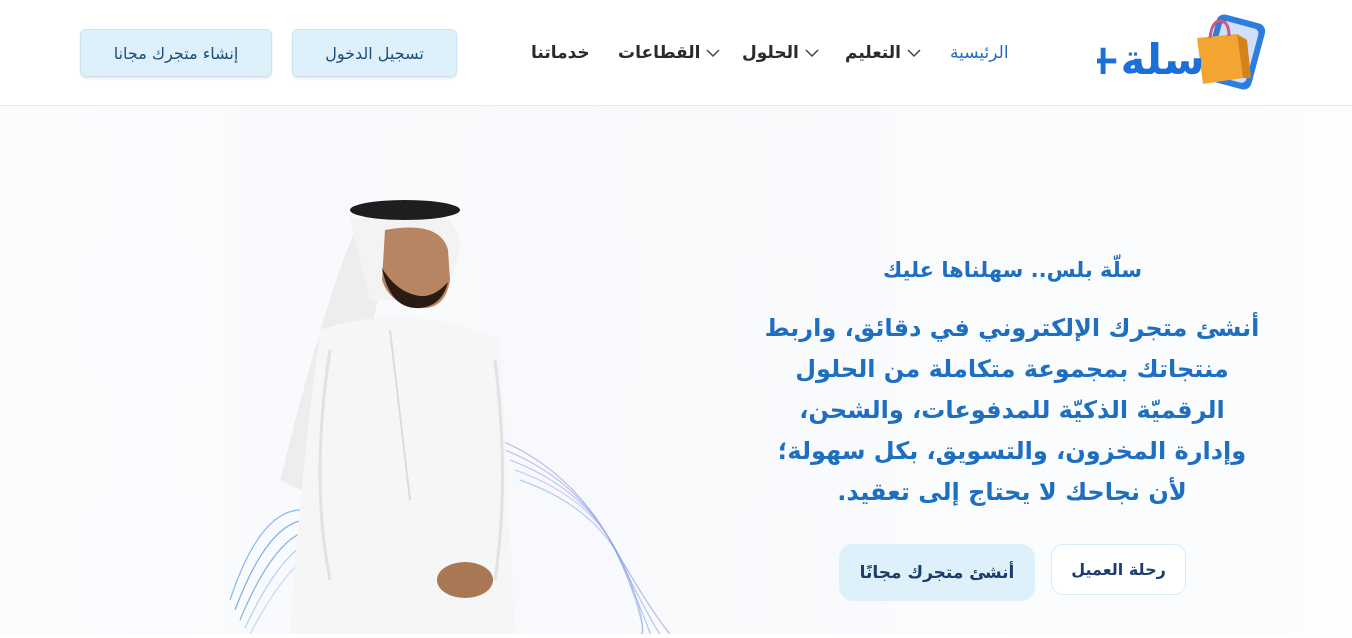 This screenshot has height=638, width=1352. I want to click on logo-wordmark: سلة+, so click(1151, 59).